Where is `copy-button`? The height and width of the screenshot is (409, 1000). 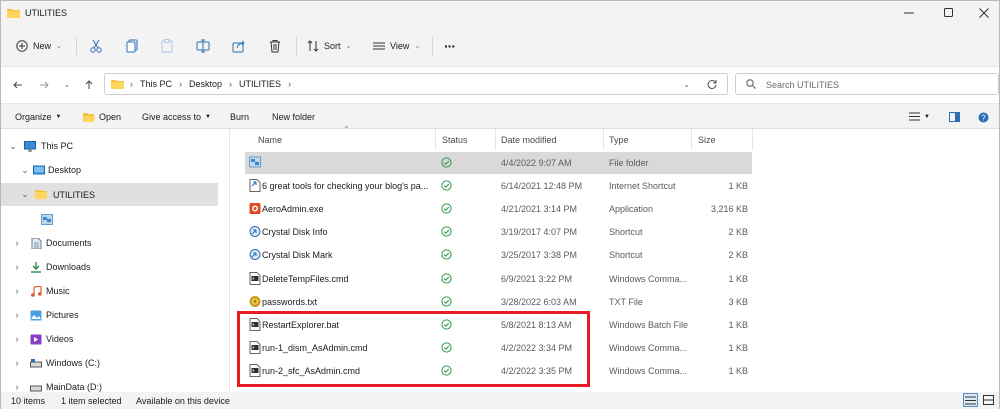 copy-button is located at coordinates (132, 46).